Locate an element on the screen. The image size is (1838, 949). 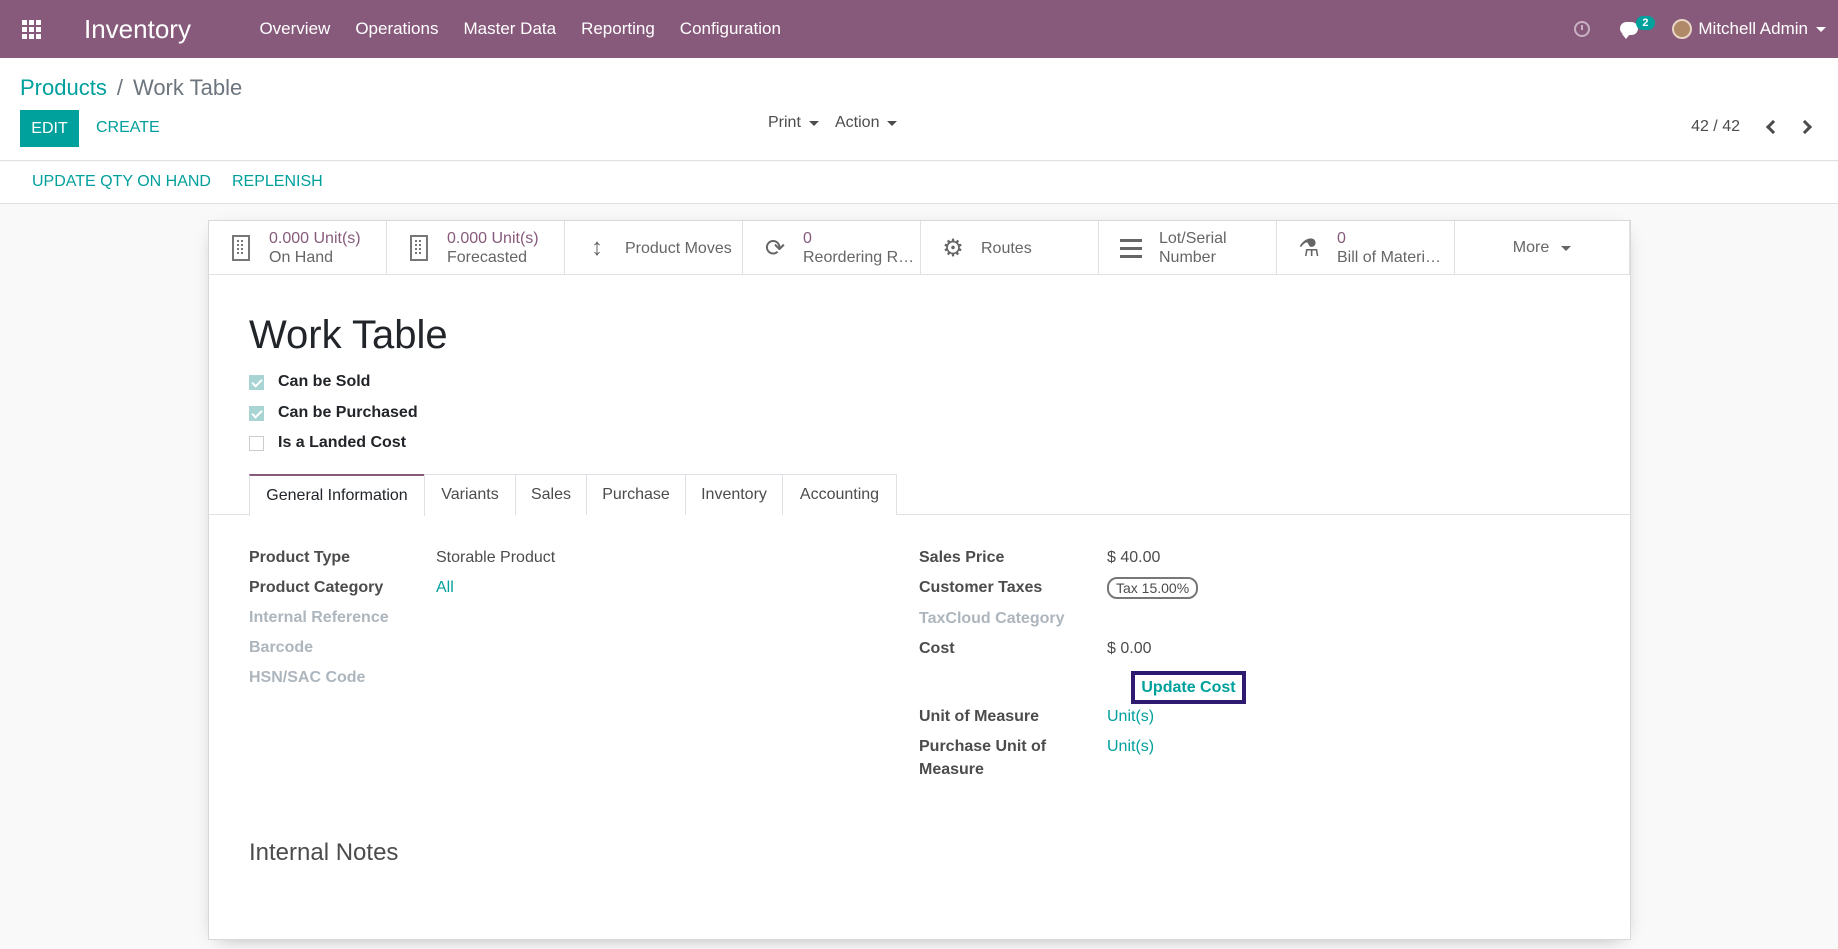
taxcloud-category-label: TaxCloud Category is located at coordinates (992, 618).